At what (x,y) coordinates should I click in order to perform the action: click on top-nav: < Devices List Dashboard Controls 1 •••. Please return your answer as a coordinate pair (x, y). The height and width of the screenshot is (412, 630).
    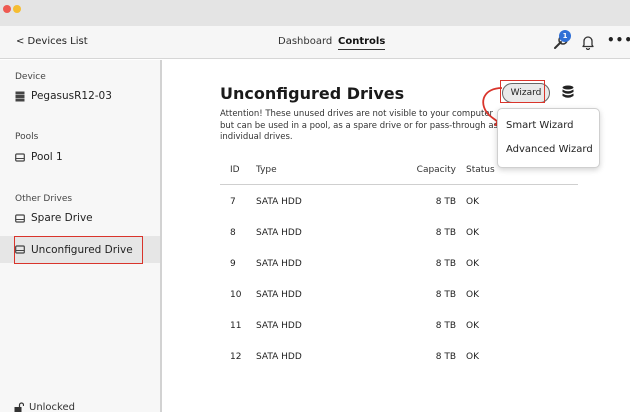
    Looking at the image, I should click on (315, 42).